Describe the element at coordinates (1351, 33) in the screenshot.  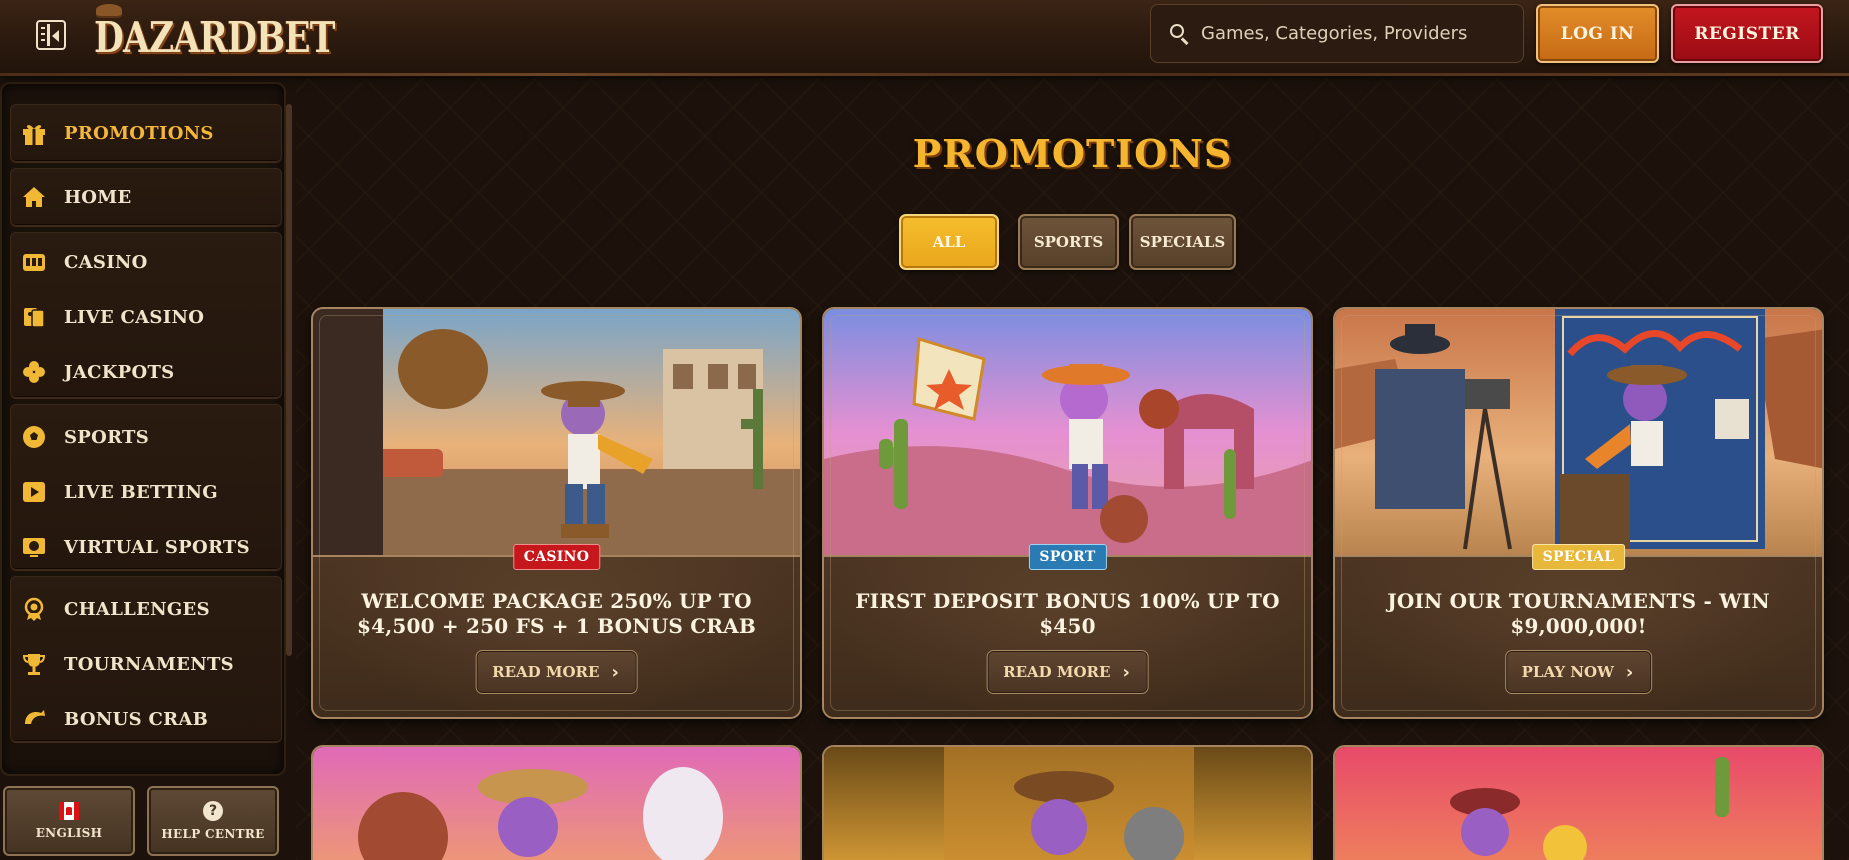
I see `search-input` at that location.